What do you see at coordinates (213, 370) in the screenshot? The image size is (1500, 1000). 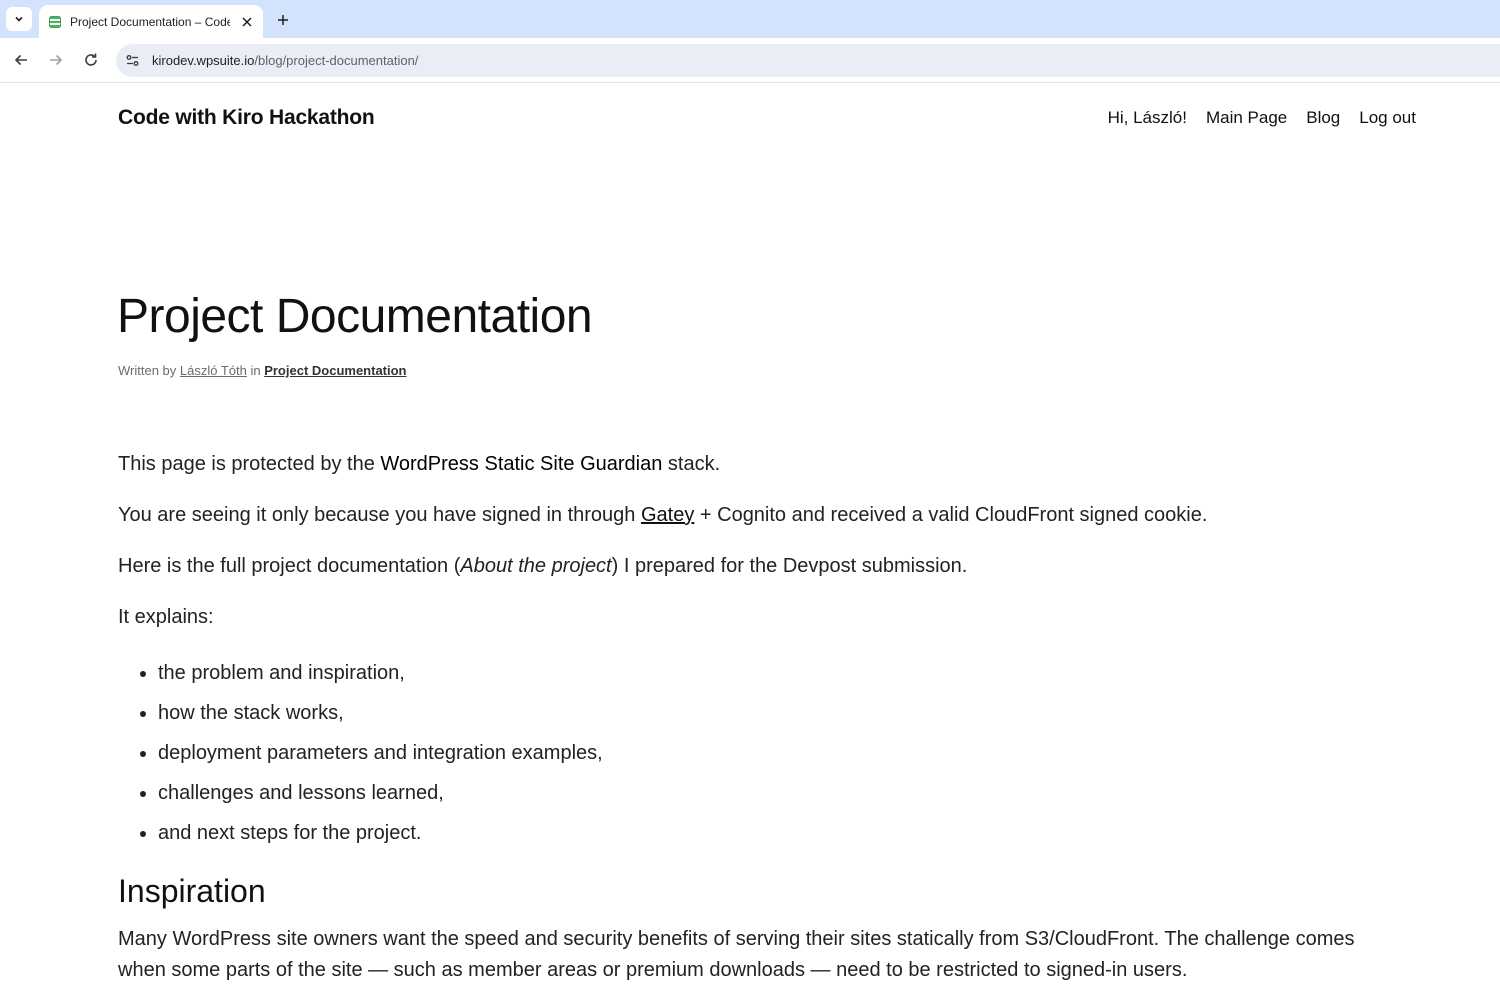 I see `author-link: László Tóth` at bounding box center [213, 370].